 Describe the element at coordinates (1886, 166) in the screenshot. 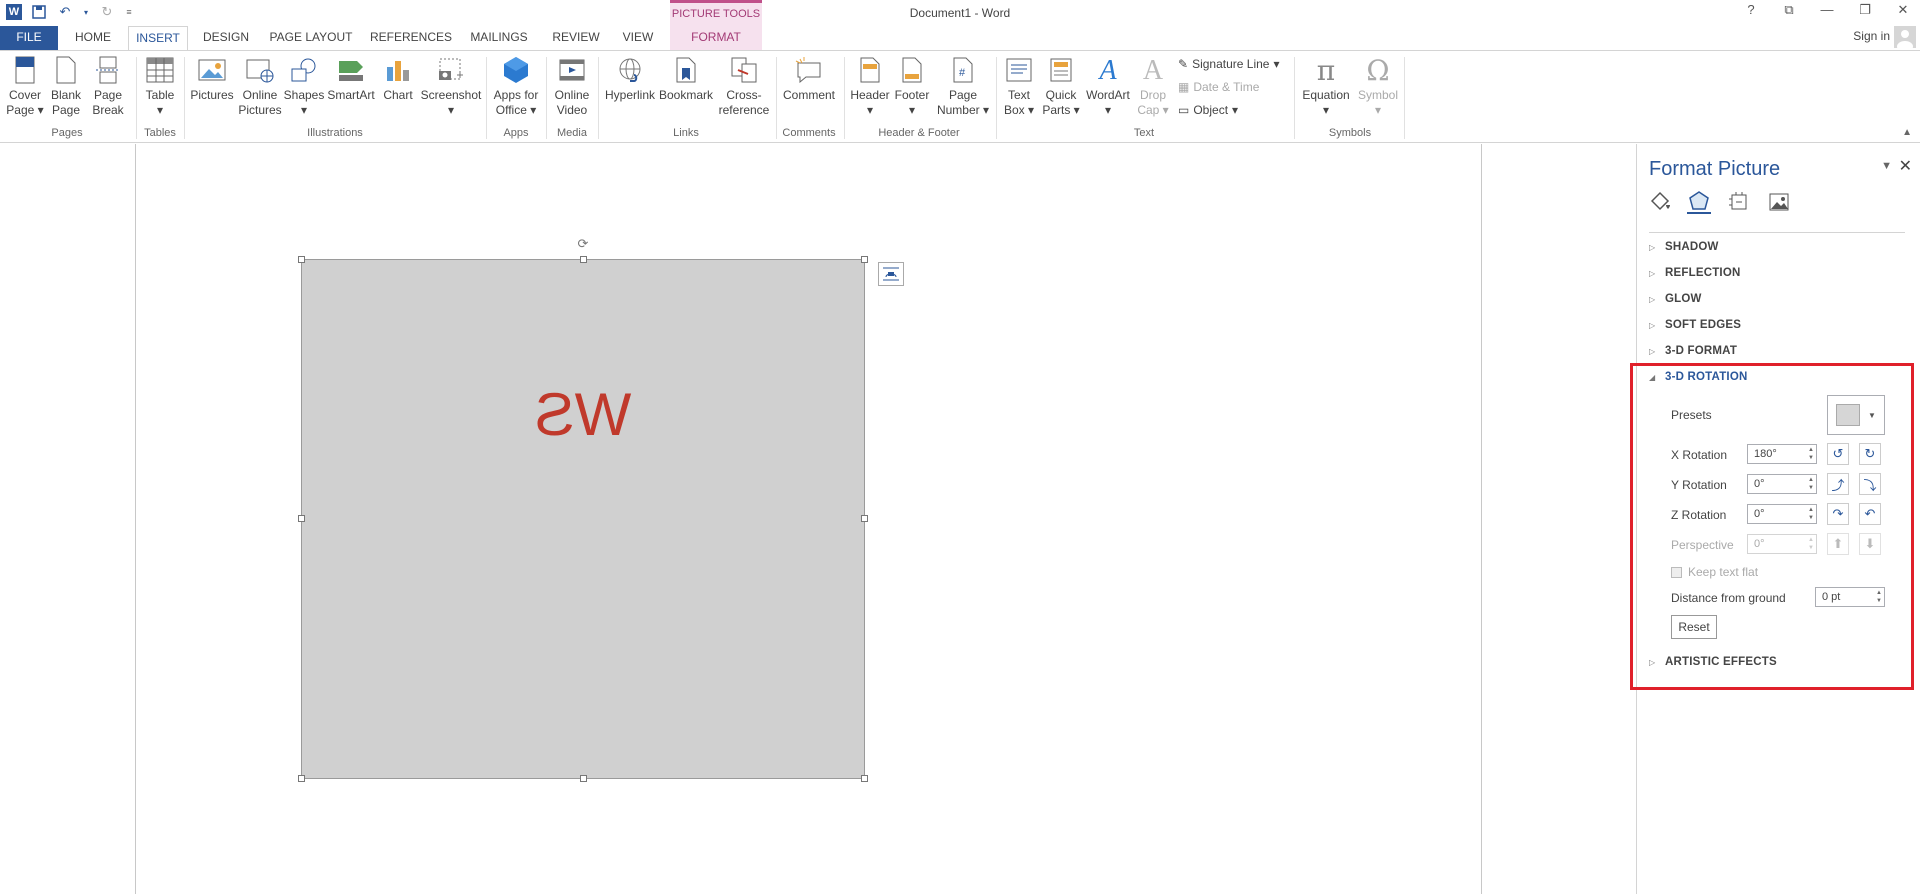

I see `pane-options-icon: ▼` at that location.